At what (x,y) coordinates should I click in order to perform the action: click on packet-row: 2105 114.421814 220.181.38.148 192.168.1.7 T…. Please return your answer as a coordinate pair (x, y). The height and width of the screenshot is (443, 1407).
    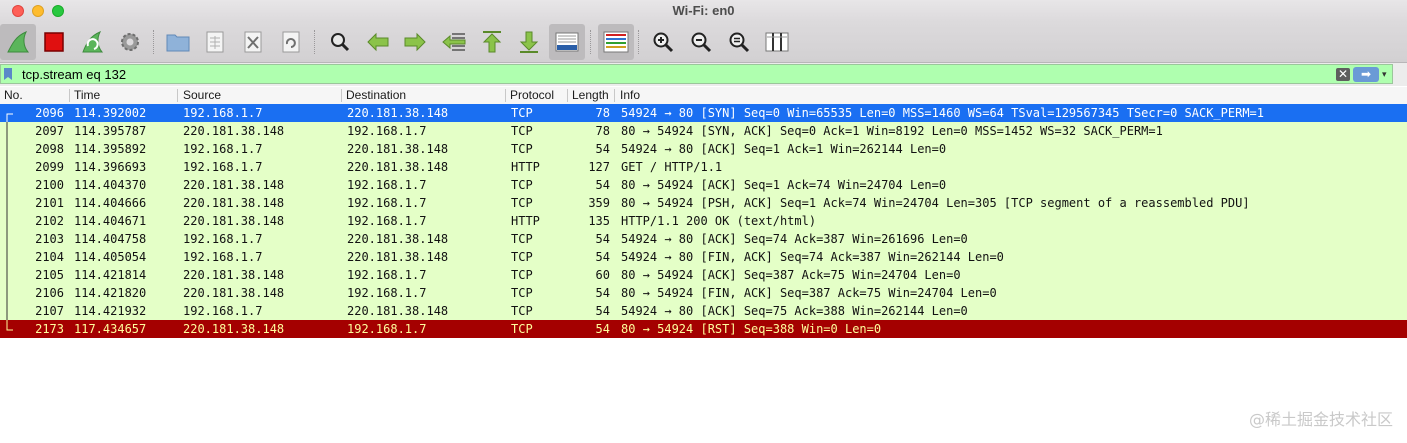
    Looking at the image, I should click on (703, 275).